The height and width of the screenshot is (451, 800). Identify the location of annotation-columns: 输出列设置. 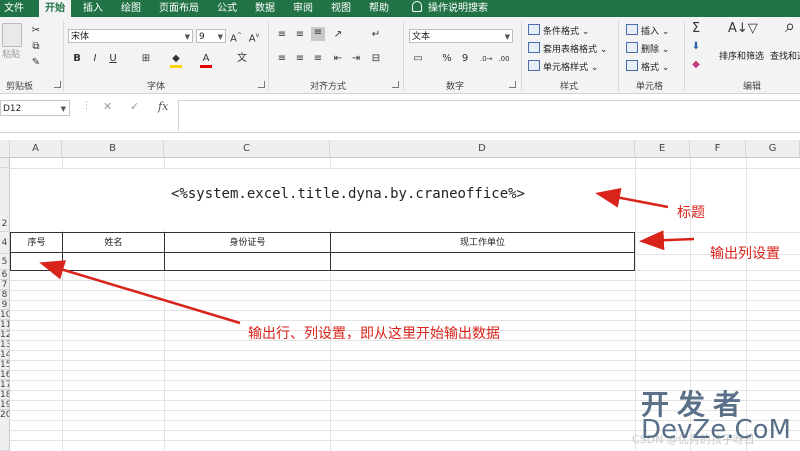
(745, 254).